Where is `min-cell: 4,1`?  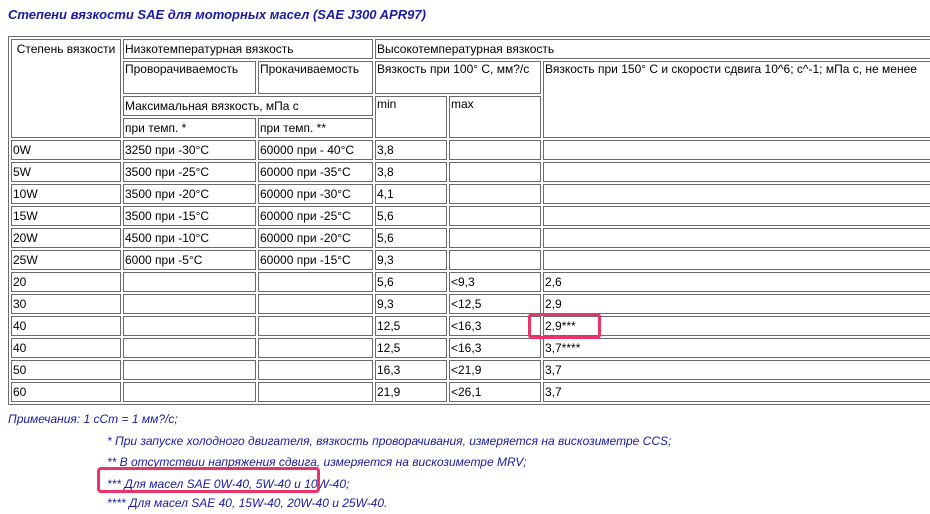
min-cell: 4,1 is located at coordinates (411, 194).